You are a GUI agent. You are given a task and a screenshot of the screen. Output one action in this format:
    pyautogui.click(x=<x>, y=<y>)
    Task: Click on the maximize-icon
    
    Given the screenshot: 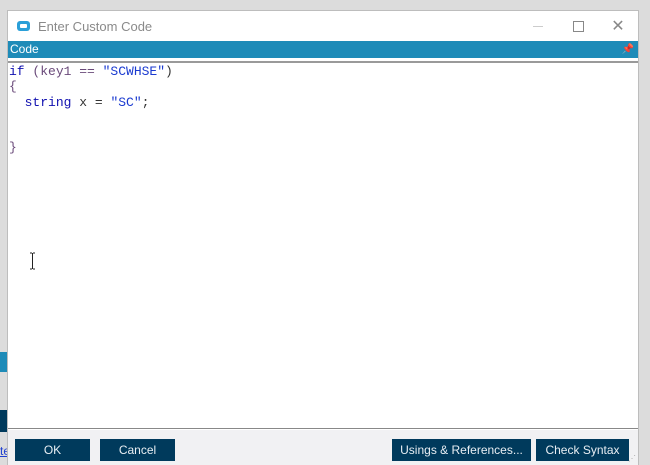 What is the action you would take?
    pyautogui.click(x=578, y=26)
    